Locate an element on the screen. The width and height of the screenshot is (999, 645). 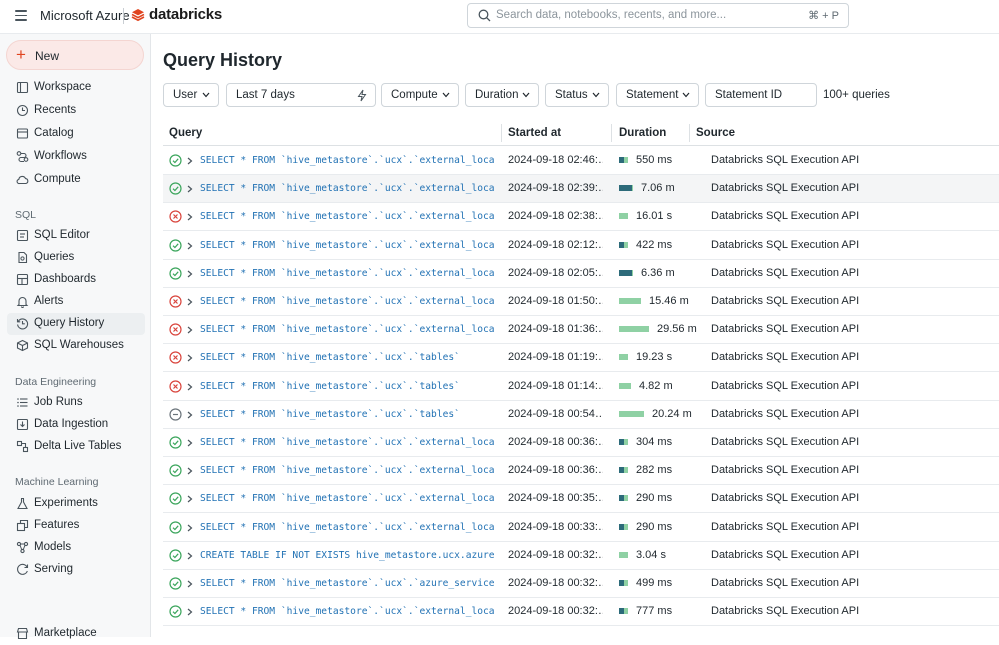
column-header-started: Started at is located at coordinates (534, 133).